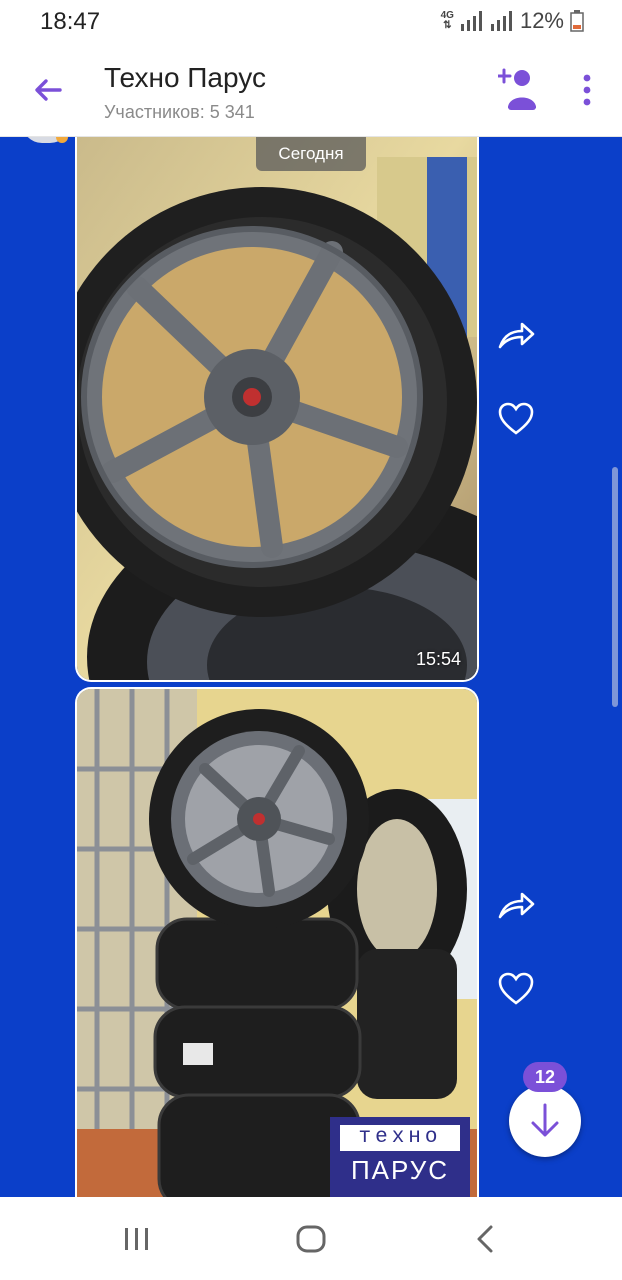 The width and height of the screenshot is (622, 1280). Describe the element at coordinates (519, 89) in the screenshot. I see `add-member-icon` at that location.